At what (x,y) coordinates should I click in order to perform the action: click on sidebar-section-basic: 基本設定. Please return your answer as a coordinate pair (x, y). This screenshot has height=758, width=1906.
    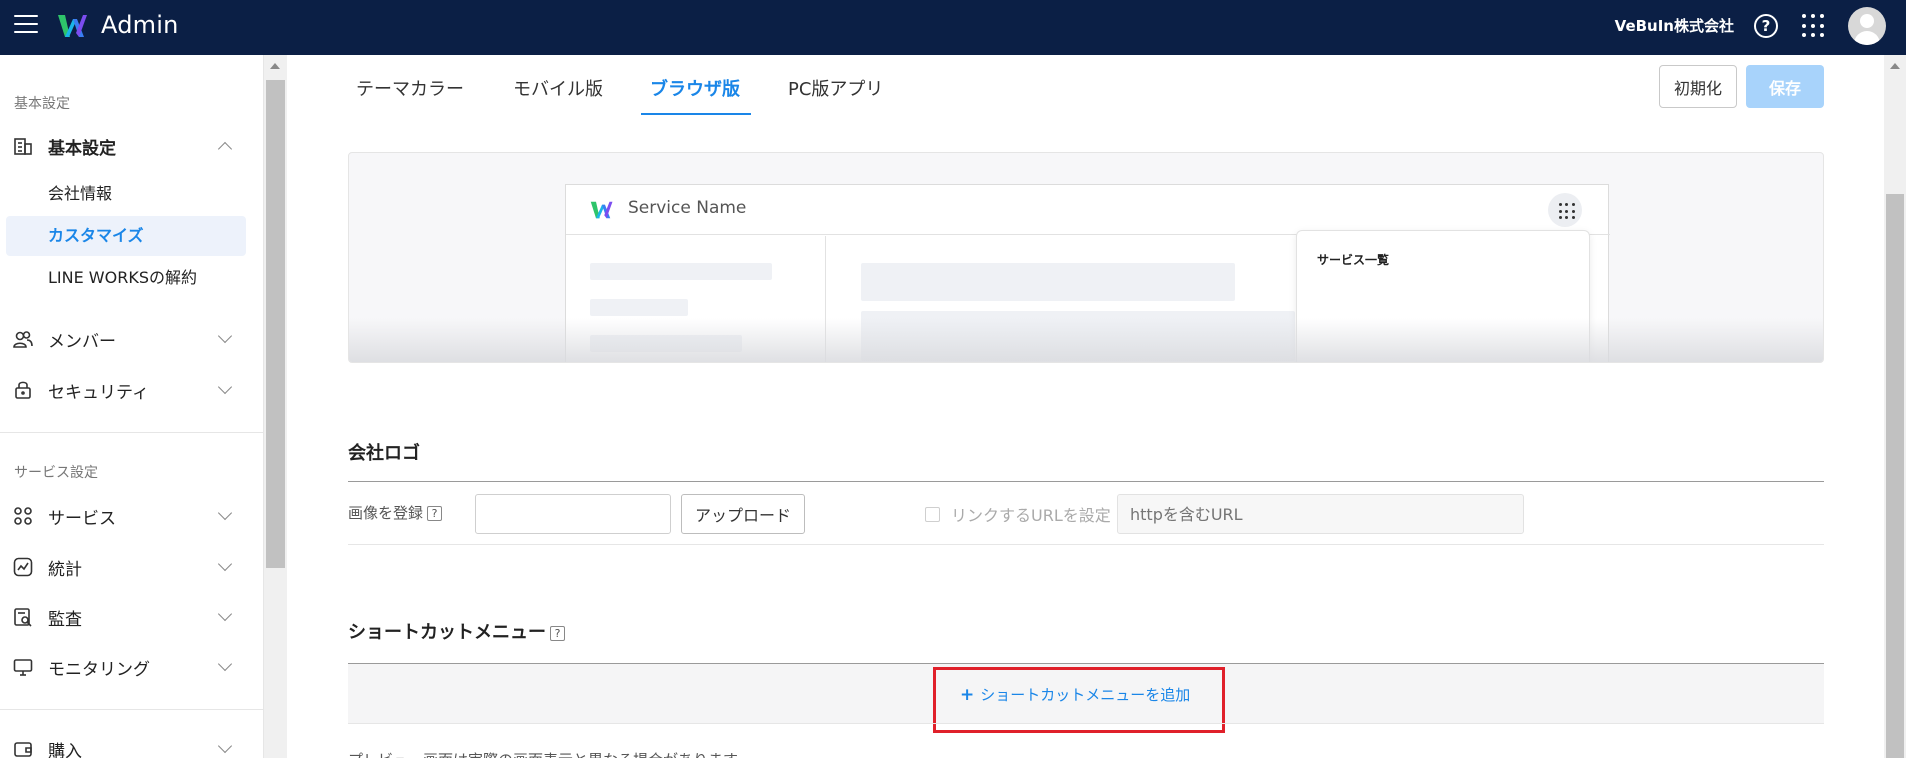
    Looking at the image, I should click on (42, 104).